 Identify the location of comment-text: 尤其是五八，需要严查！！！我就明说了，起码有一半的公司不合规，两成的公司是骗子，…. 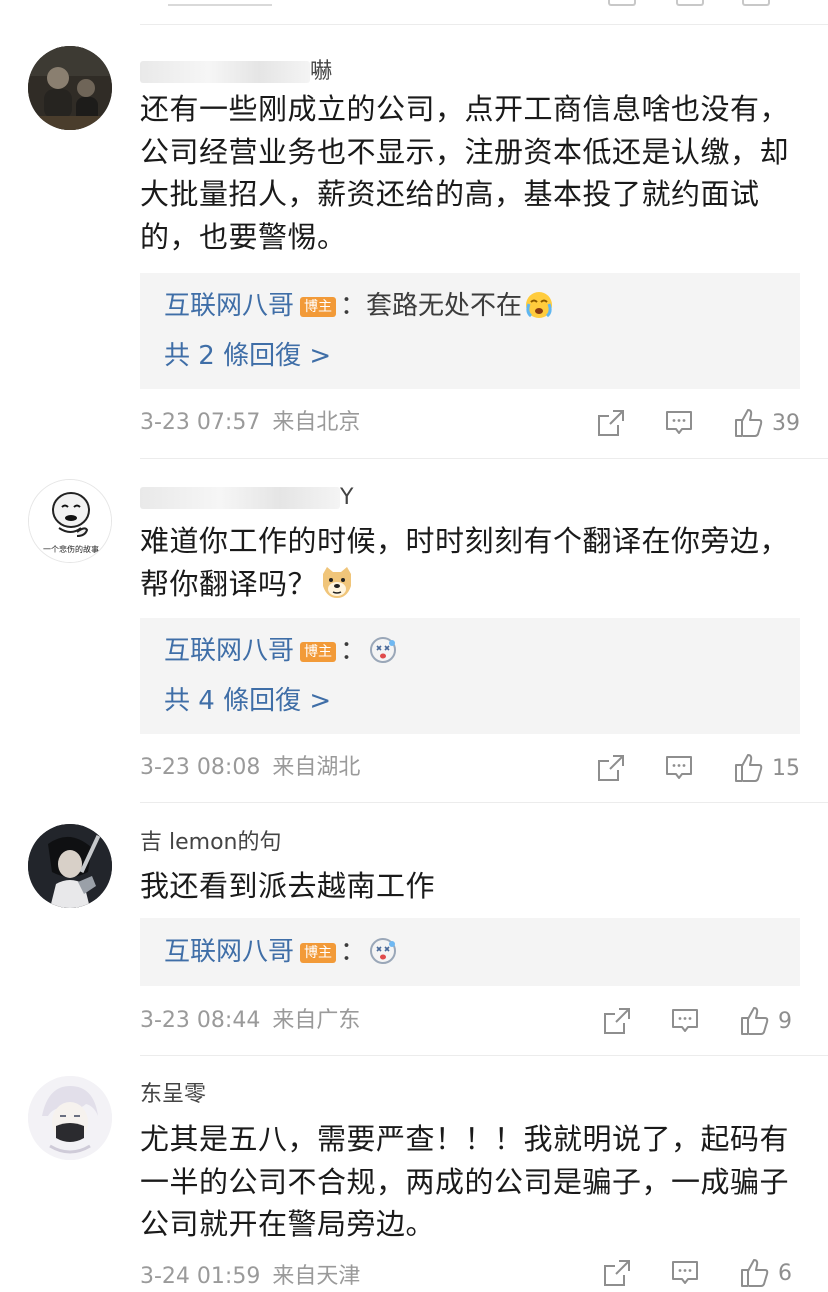
(465, 1181).